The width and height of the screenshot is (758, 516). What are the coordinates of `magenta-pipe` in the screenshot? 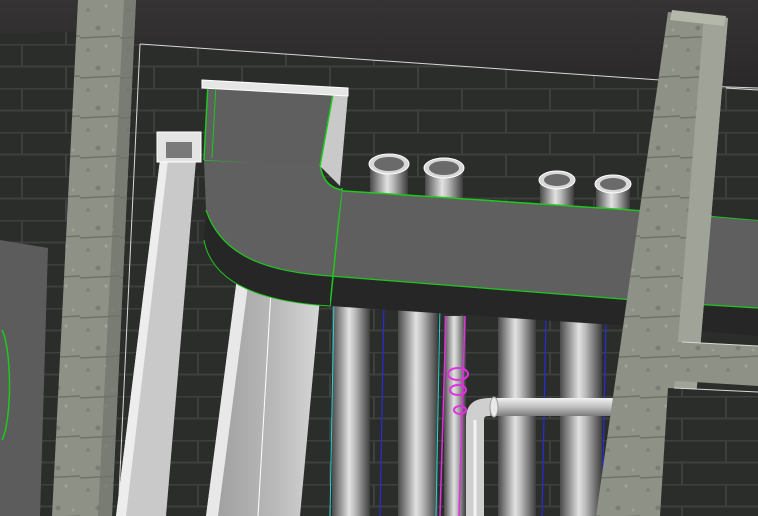 It's located at (454, 415).